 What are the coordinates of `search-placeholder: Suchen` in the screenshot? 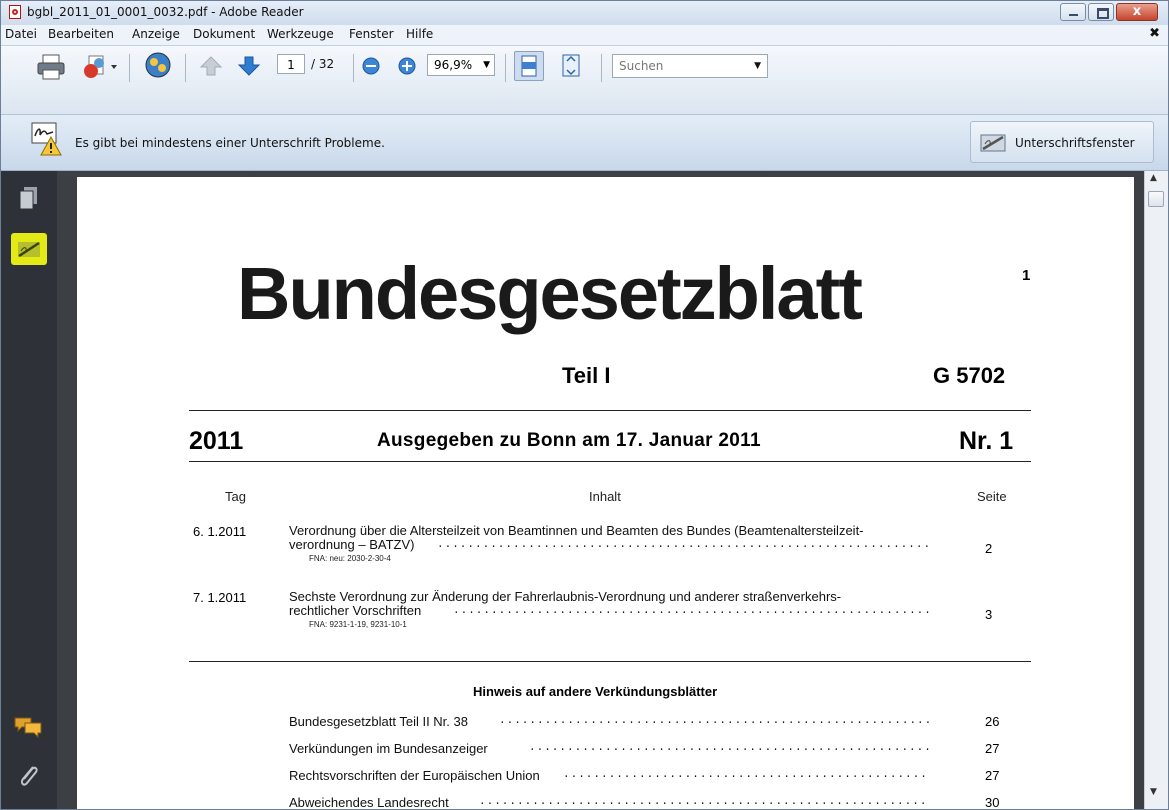 It's located at (641, 66).